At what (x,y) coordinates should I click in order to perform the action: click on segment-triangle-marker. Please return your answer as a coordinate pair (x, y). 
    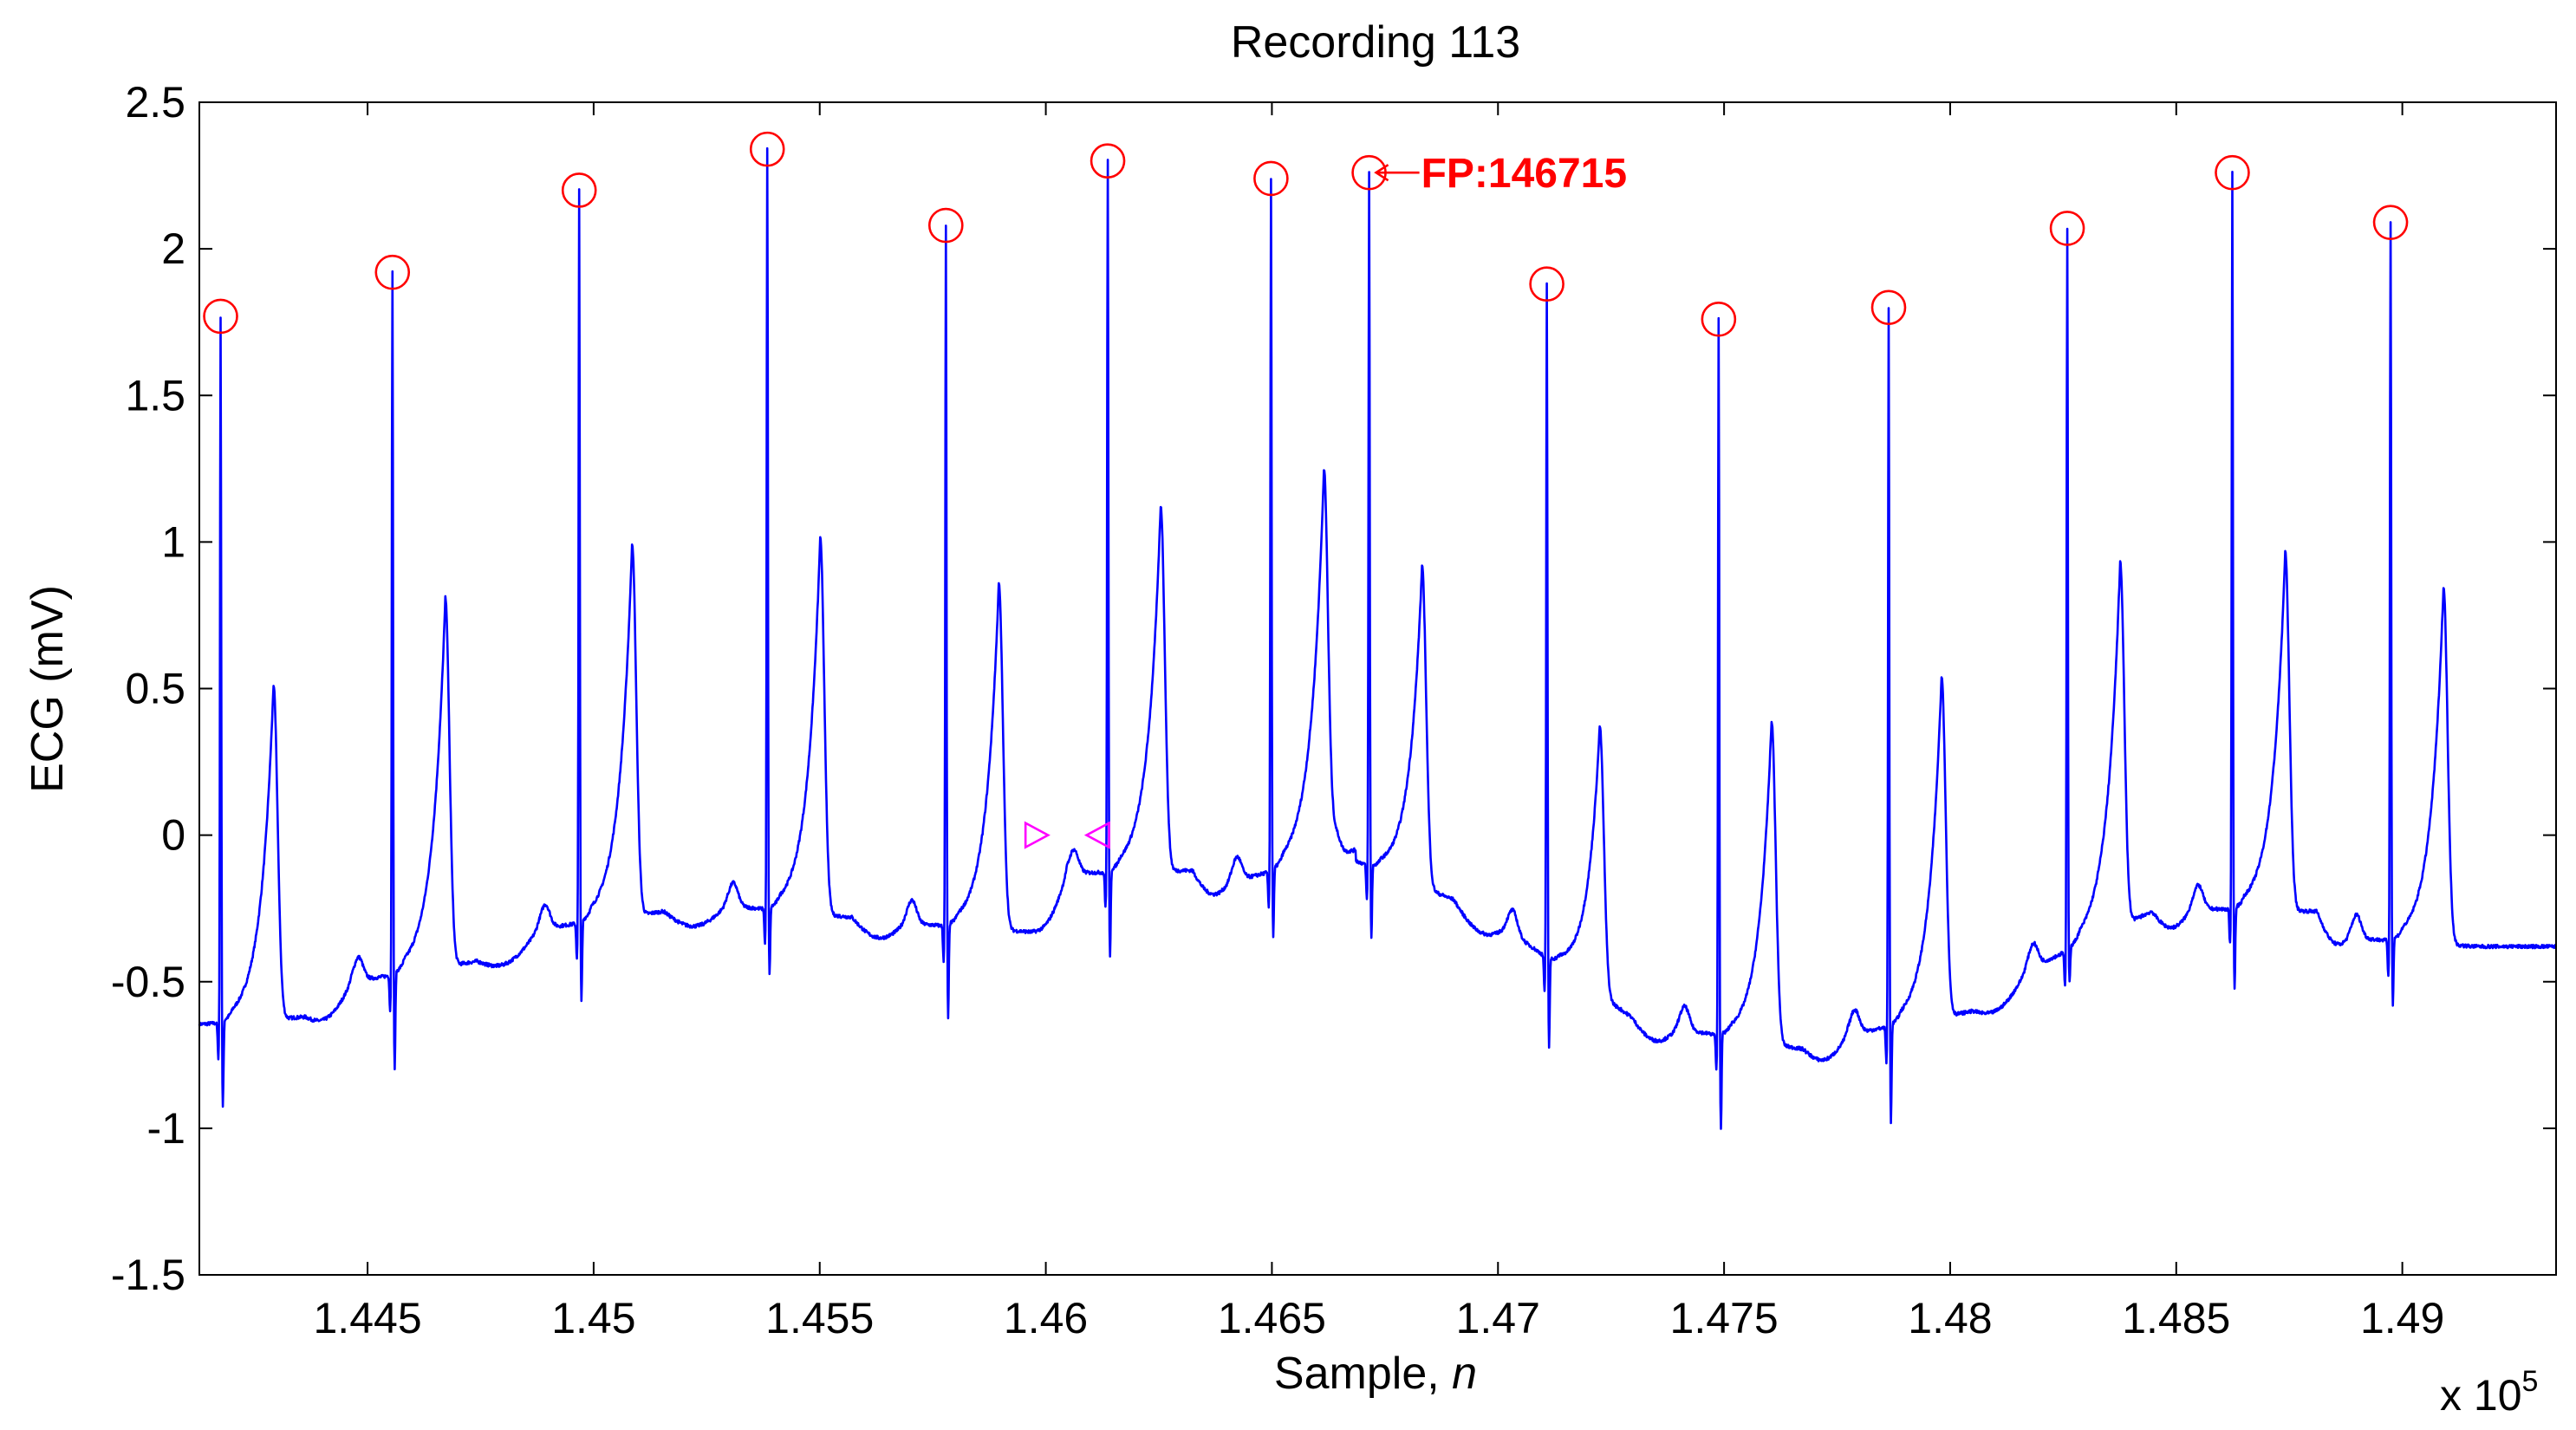
    Looking at the image, I should click on (1037, 835).